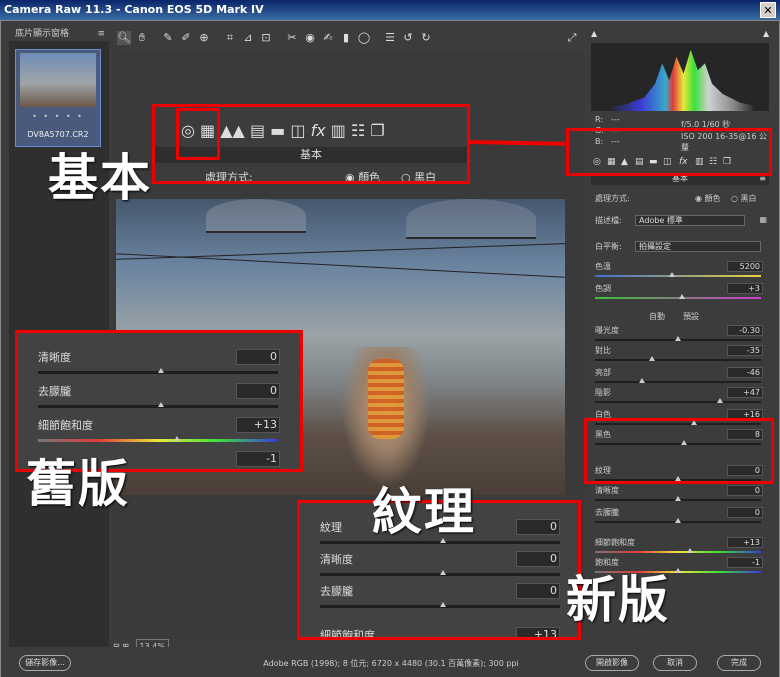 The width and height of the screenshot is (780, 677). Describe the element at coordinates (603, 350) in the screenshot. I see `contrast-label: 對比` at that location.